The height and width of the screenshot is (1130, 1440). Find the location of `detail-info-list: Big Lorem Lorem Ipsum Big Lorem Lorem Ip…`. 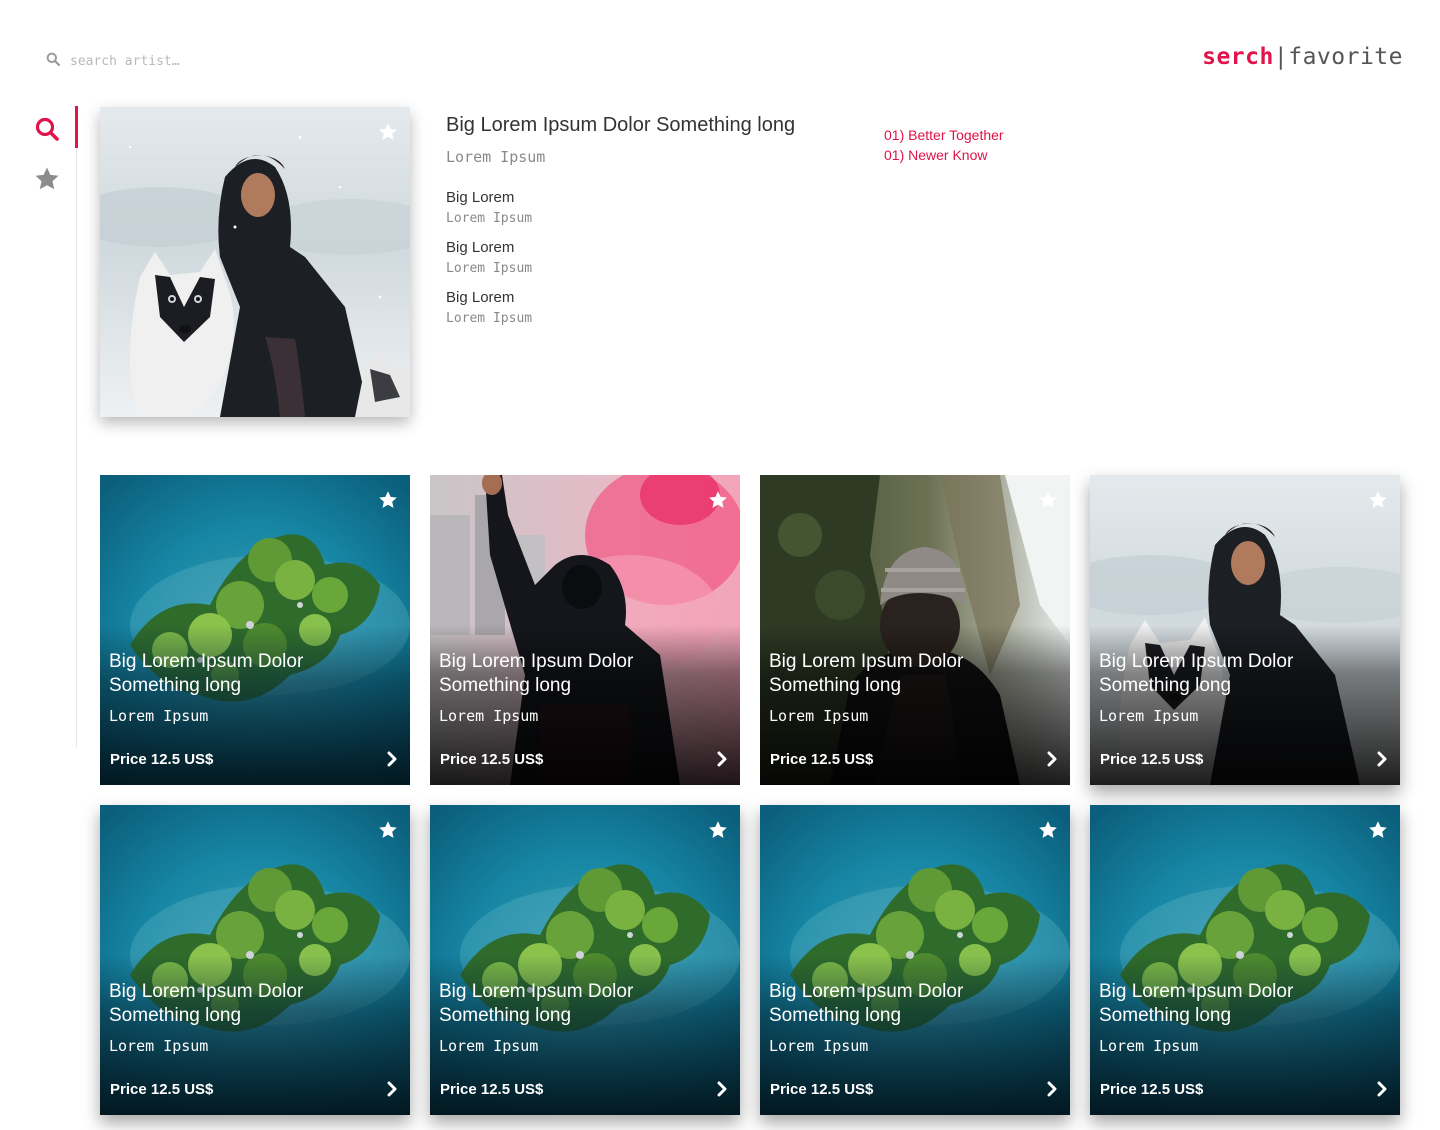

detail-info-list: Big Lorem Lorem Ipsum Big Lorem Lorem Ip… is located at coordinates (636, 263).